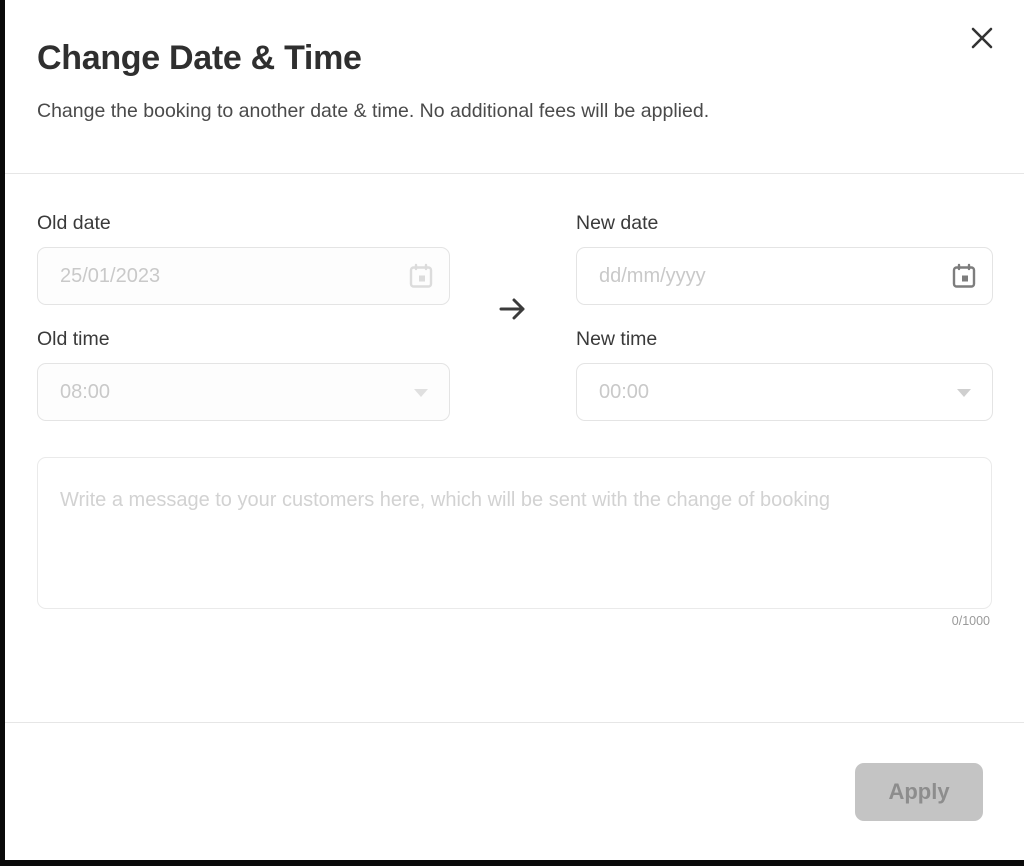  I want to click on old-date-value: 25/01/2023, so click(110, 276).